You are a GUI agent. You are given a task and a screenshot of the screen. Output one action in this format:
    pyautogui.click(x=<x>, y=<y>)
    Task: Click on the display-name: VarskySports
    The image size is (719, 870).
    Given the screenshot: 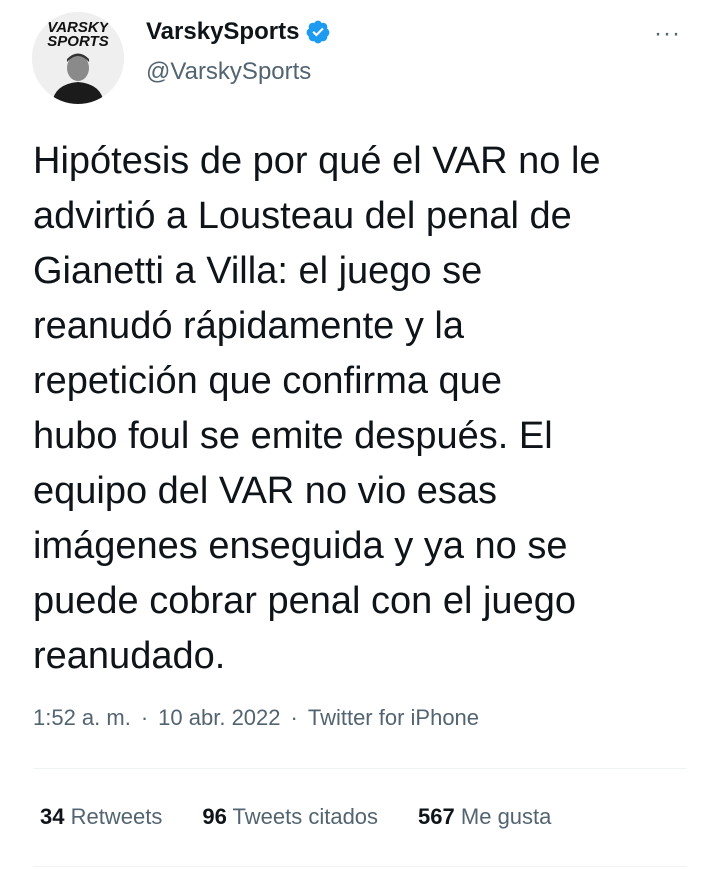 What is the action you would take?
    pyautogui.click(x=222, y=32)
    